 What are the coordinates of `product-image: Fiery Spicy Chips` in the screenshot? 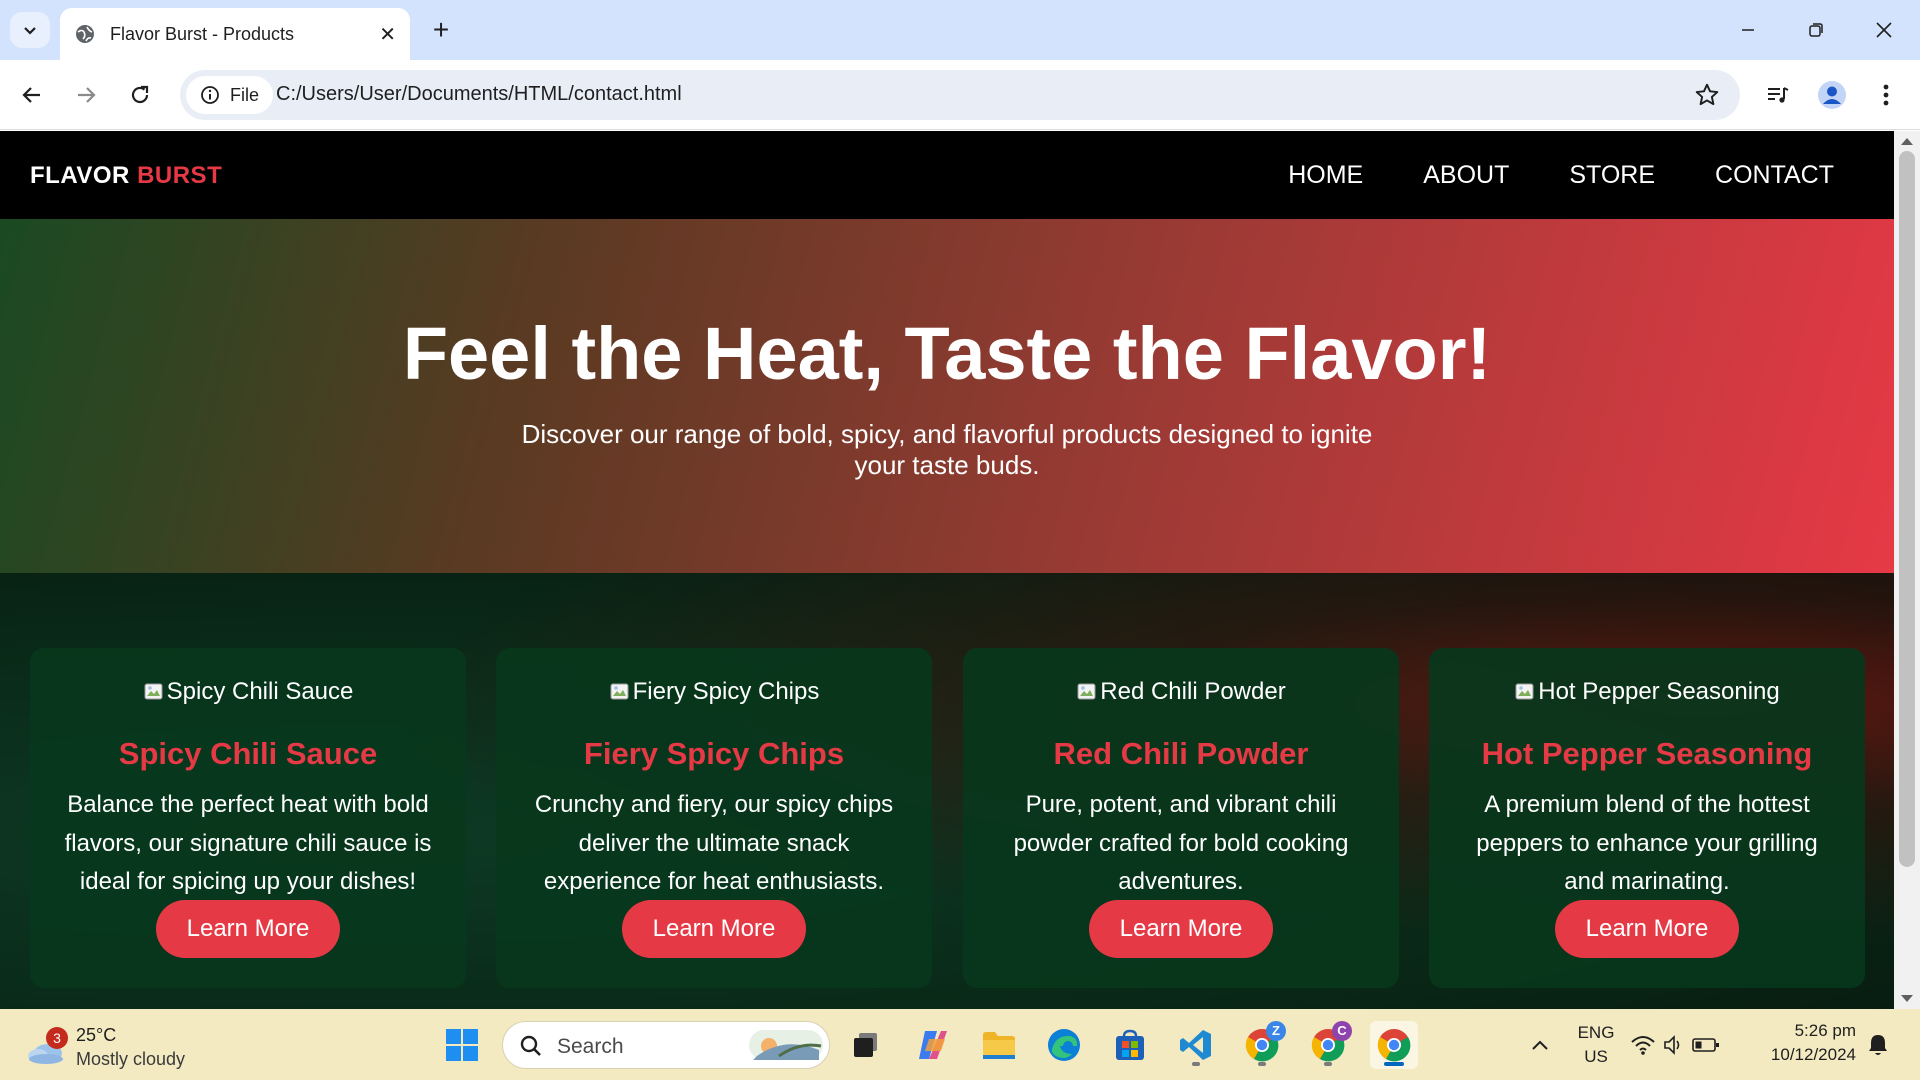 It's located at (714, 692).